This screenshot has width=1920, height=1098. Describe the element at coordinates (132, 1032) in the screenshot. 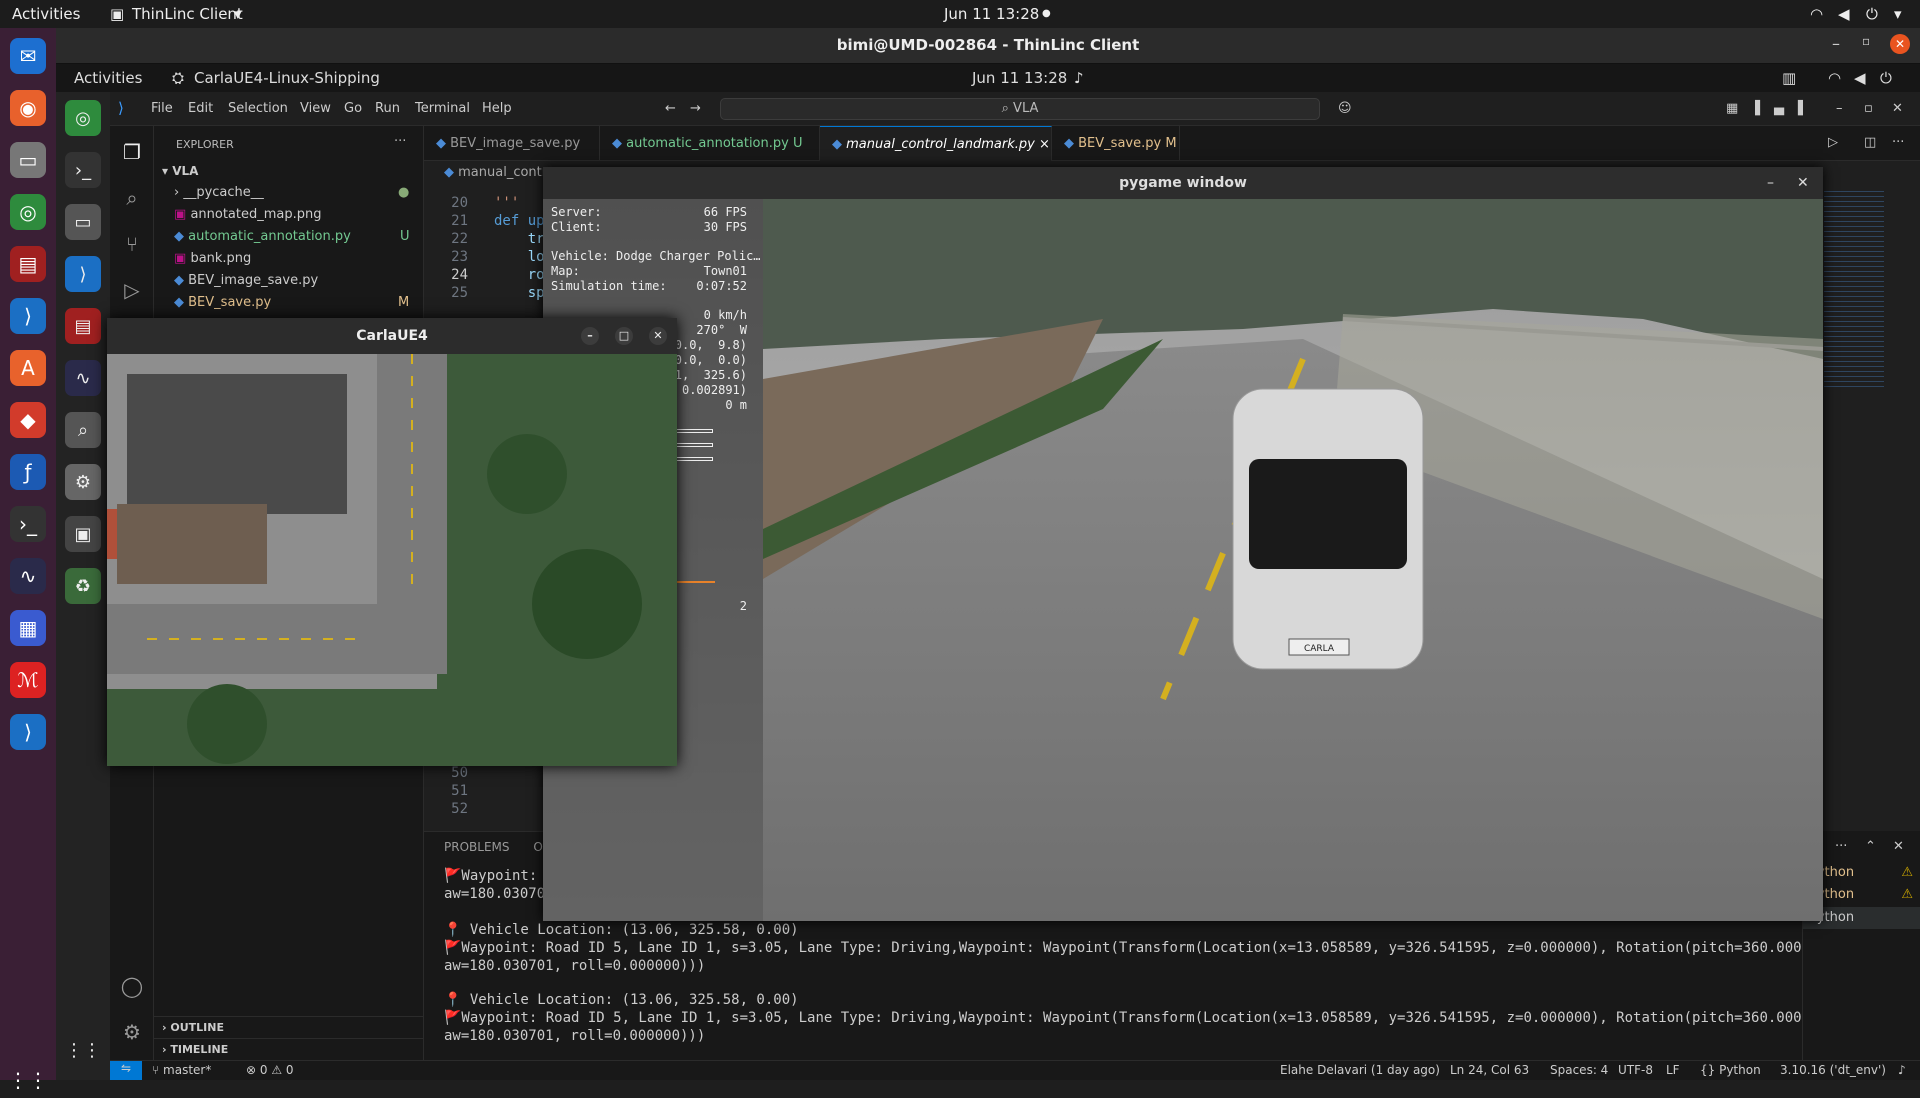

I see `manage-gear-icon: ⚙` at that location.